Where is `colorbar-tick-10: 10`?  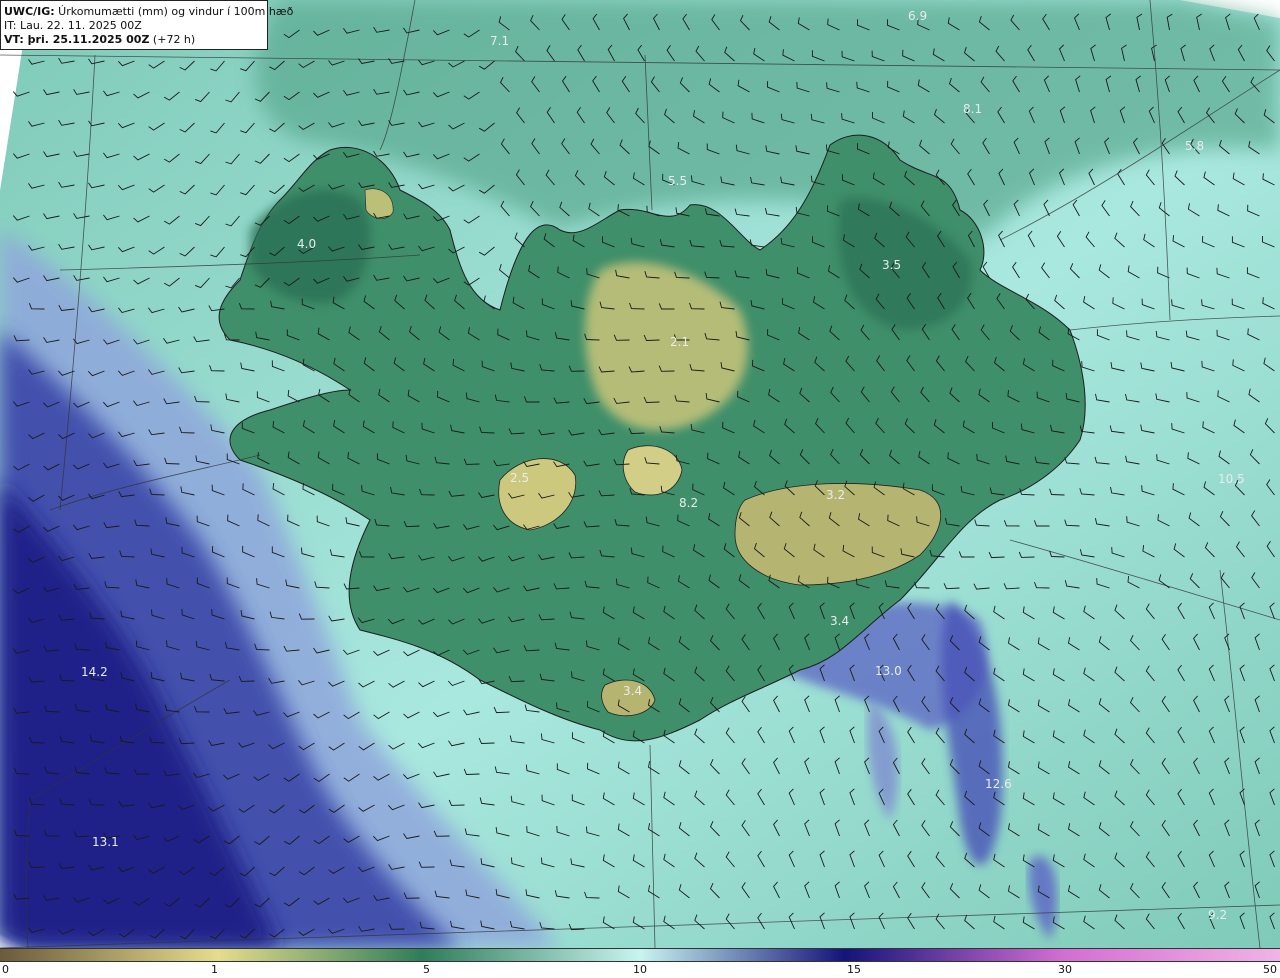
colorbar-tick-10: 10 is located at coordinates (640, 969).